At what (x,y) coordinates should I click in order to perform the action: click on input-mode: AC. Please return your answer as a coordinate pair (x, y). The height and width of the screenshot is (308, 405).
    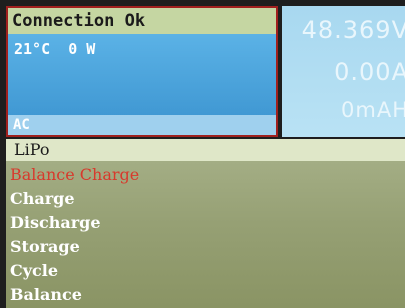
    Looking at the image, I should click on (142, 125).